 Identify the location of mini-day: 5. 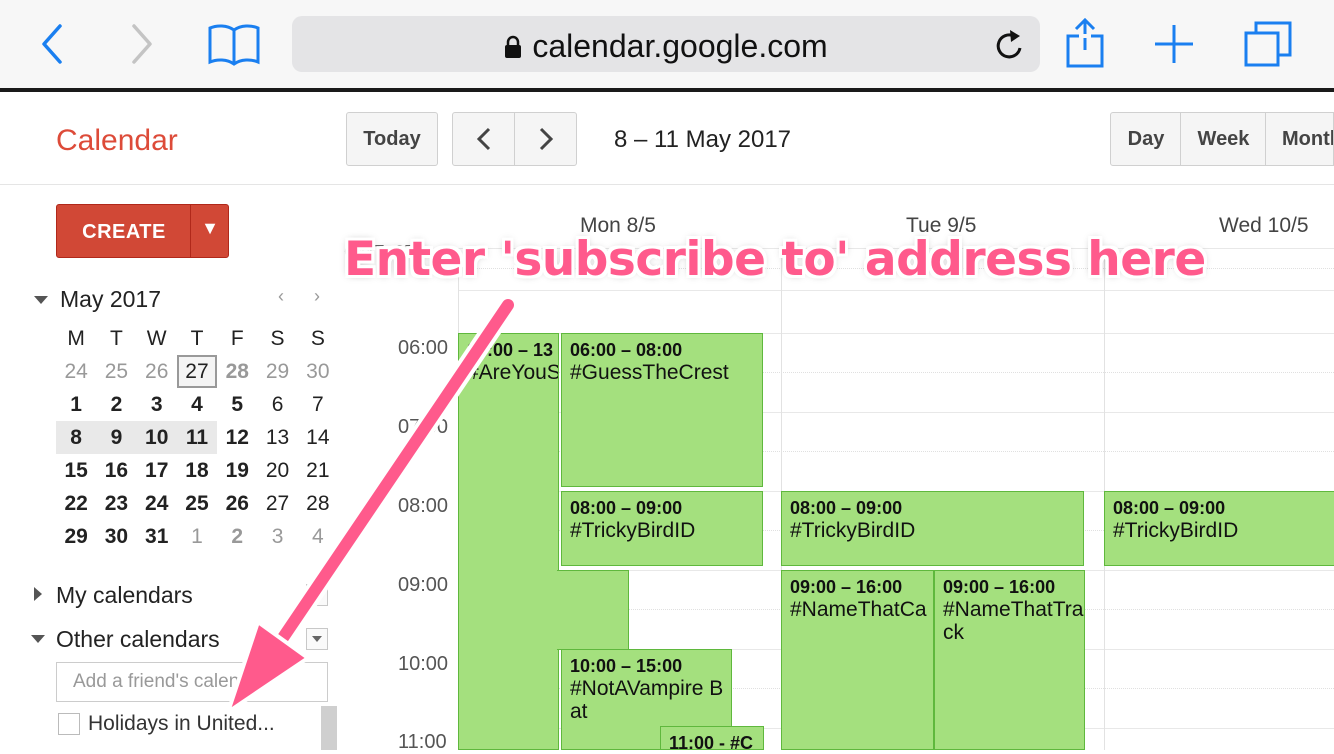
(237, 404).